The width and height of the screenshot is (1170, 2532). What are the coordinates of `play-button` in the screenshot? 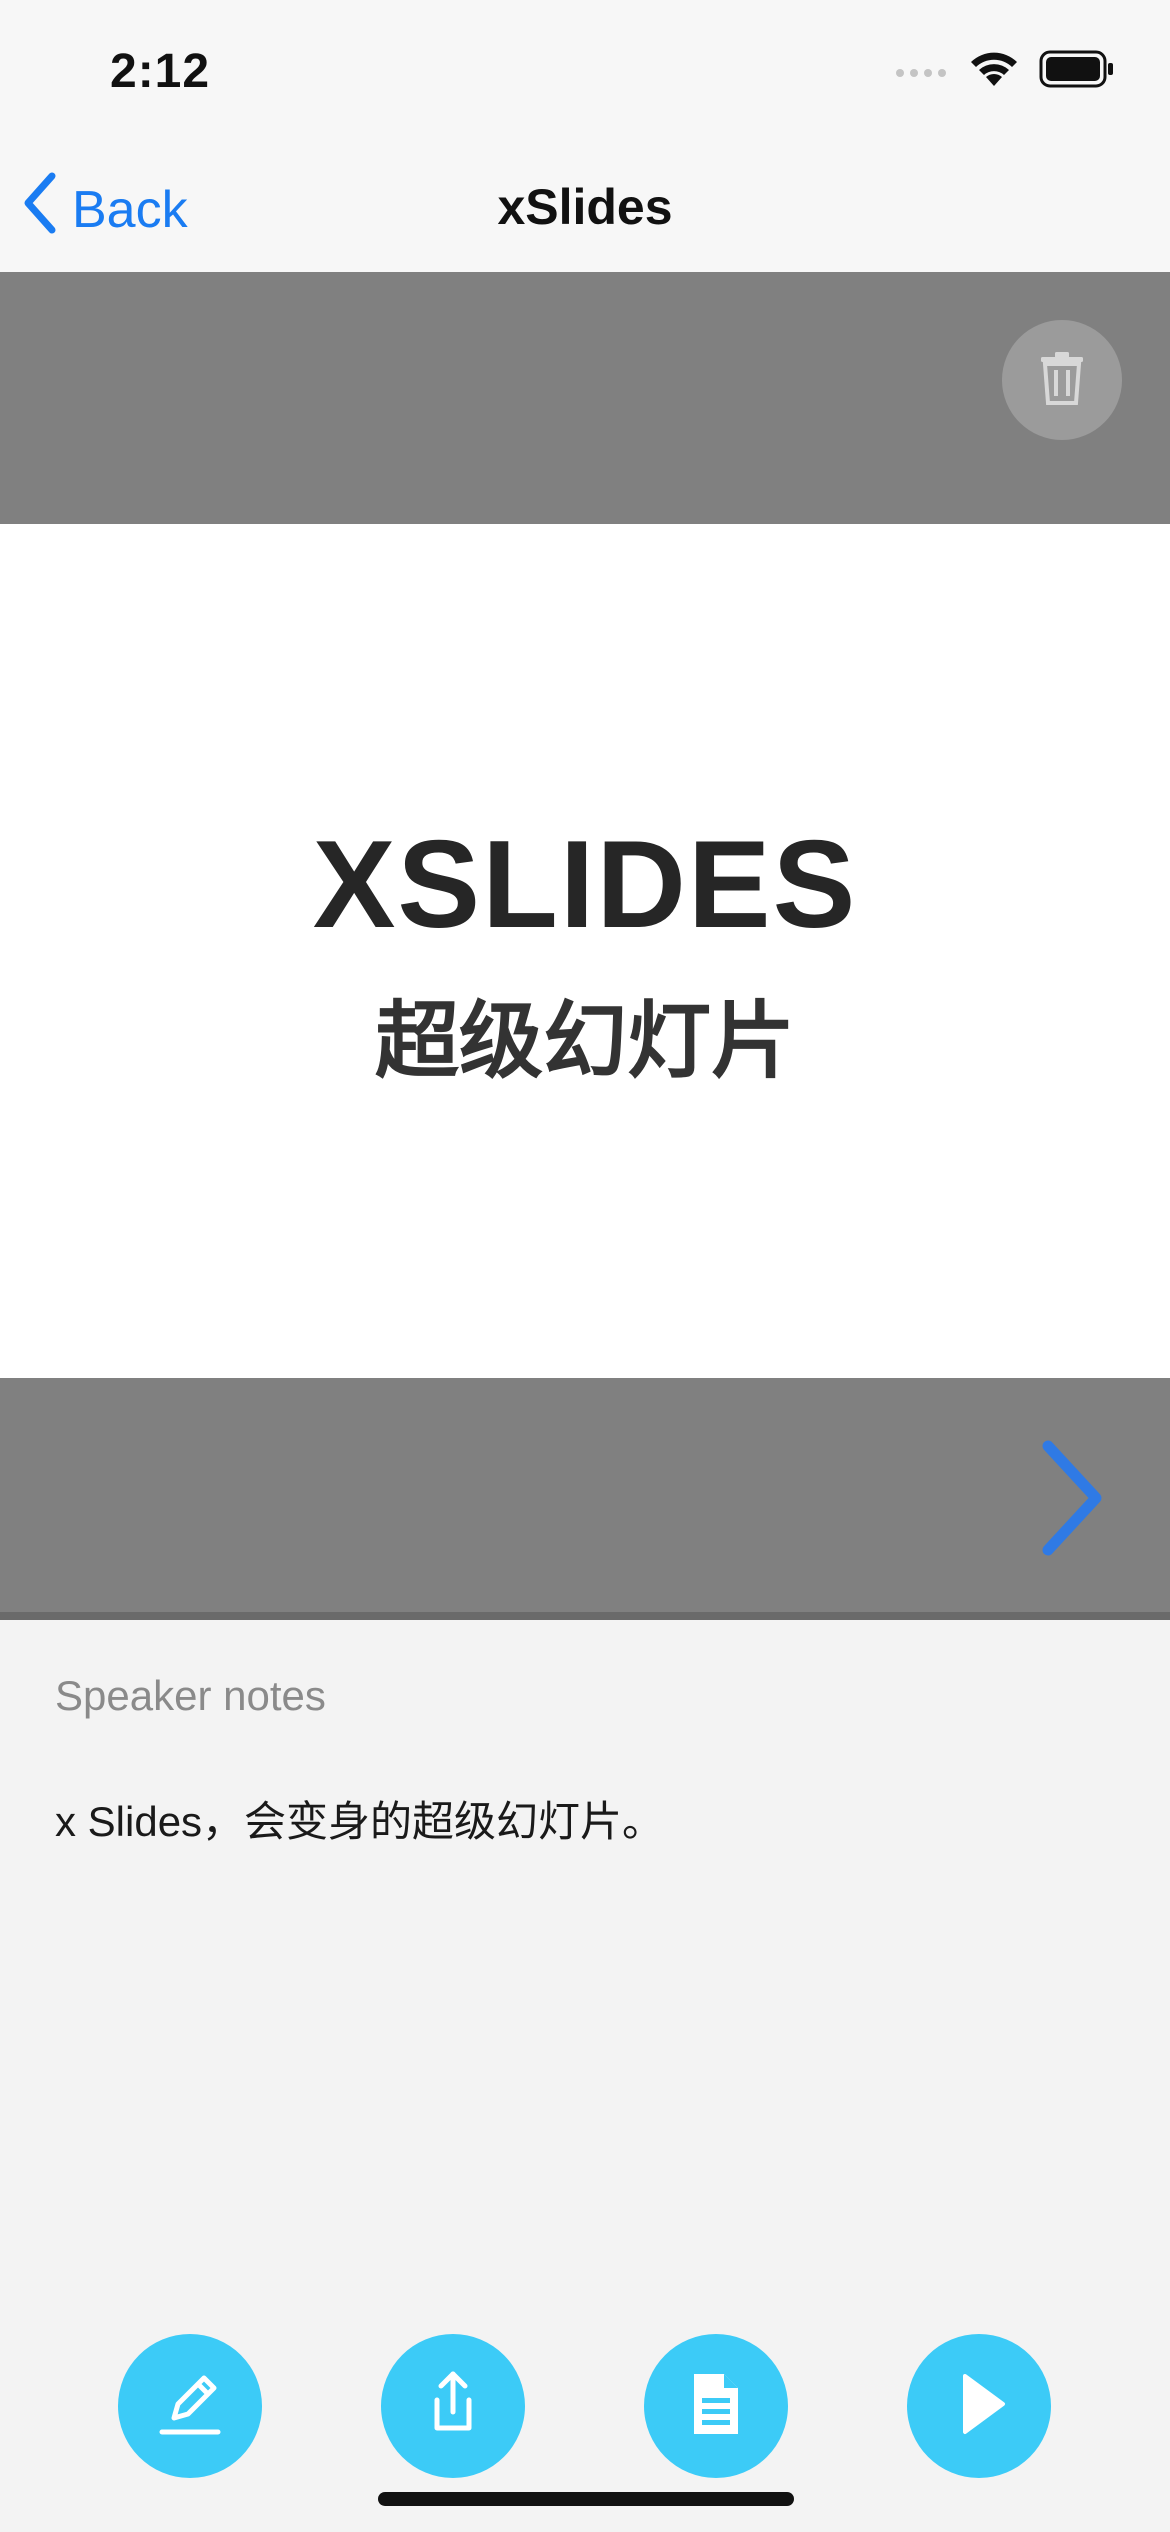 It's located at (979, 2406).